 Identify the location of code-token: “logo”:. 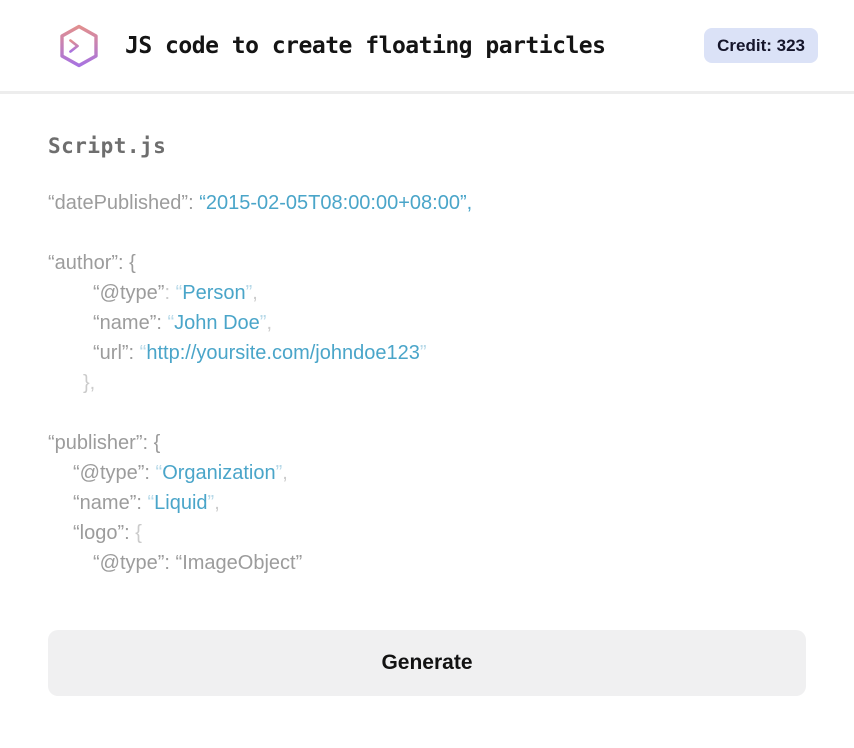
(104, 533).